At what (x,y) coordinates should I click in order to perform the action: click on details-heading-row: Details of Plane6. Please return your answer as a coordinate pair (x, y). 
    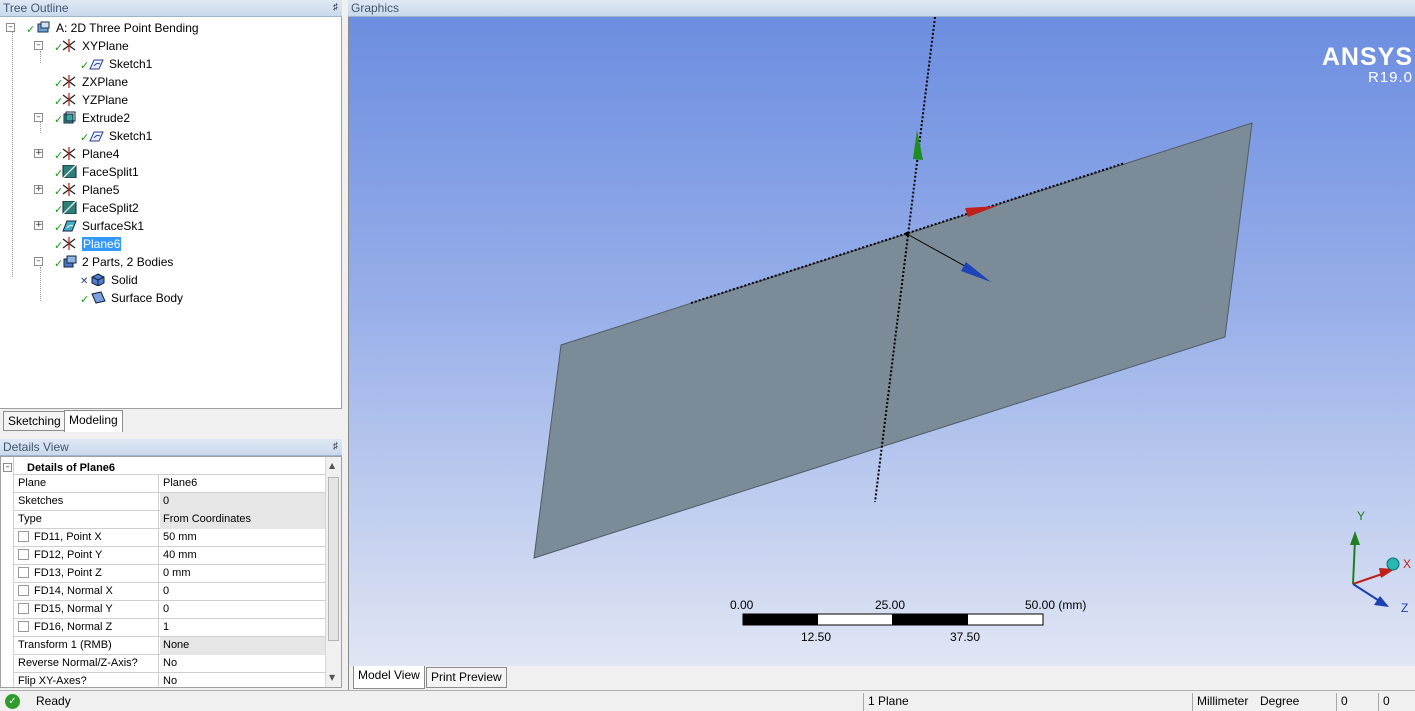
    Looking at the image, I should click on (169, 466).